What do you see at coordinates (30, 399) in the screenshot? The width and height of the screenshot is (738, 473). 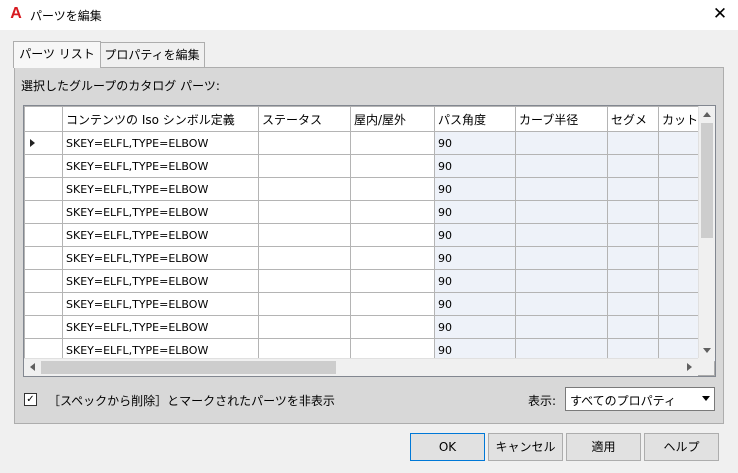 I see `hide-deleted-checkbox: ✓` at bounding box center [30, 399].